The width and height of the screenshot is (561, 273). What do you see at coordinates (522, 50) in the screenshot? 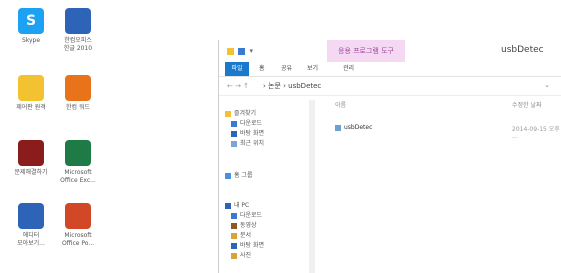
I see `window-title: usbDetec` at bounding box center [522, 50].